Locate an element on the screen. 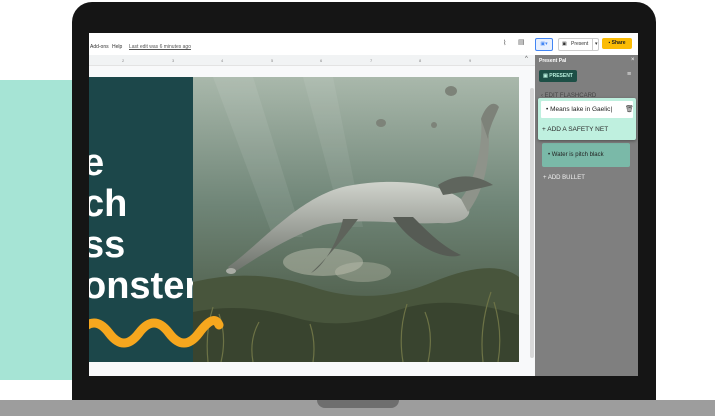 The height and width of the screenshot is (416, 715). menu-bar: Add-ons Help Last edit was 6 minutes ago is located at coordinates (363, 44).